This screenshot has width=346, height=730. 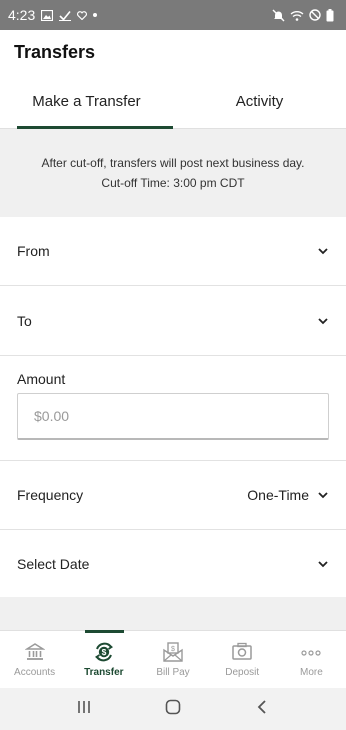 What do you see at coordinates (47, 15) in the screenshot?
I see `gallery-icon` at bounding box center [47, 15].